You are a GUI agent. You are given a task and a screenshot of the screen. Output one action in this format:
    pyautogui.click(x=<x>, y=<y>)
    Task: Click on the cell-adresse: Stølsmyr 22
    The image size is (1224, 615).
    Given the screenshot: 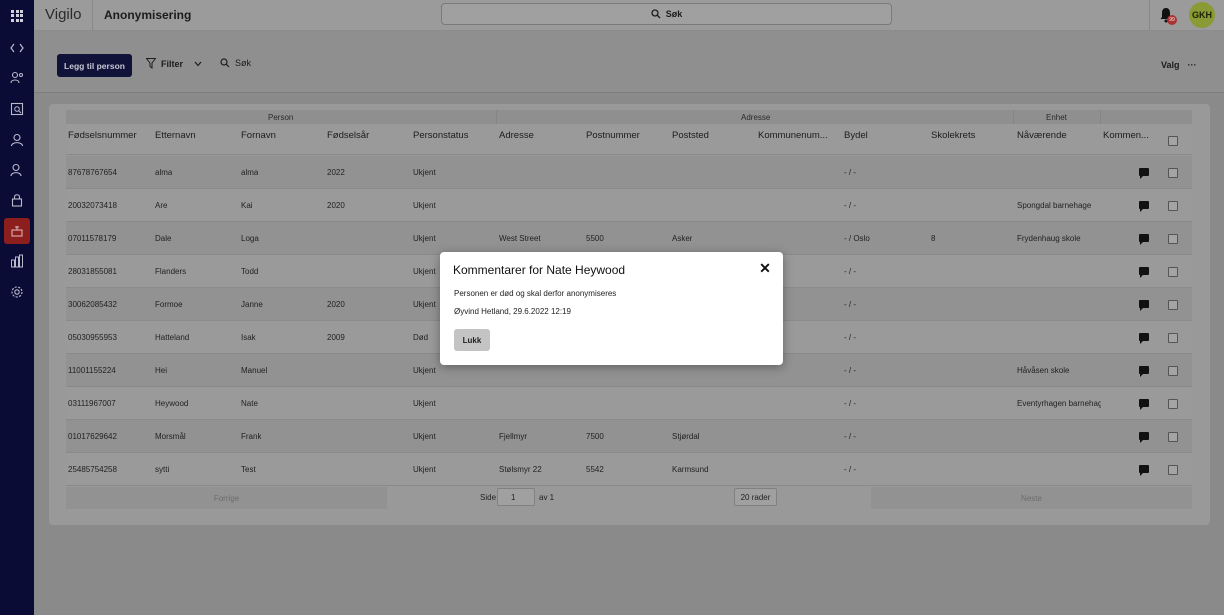 What is the action you would take?
    pyautogui.click(x=520, y=469)
    